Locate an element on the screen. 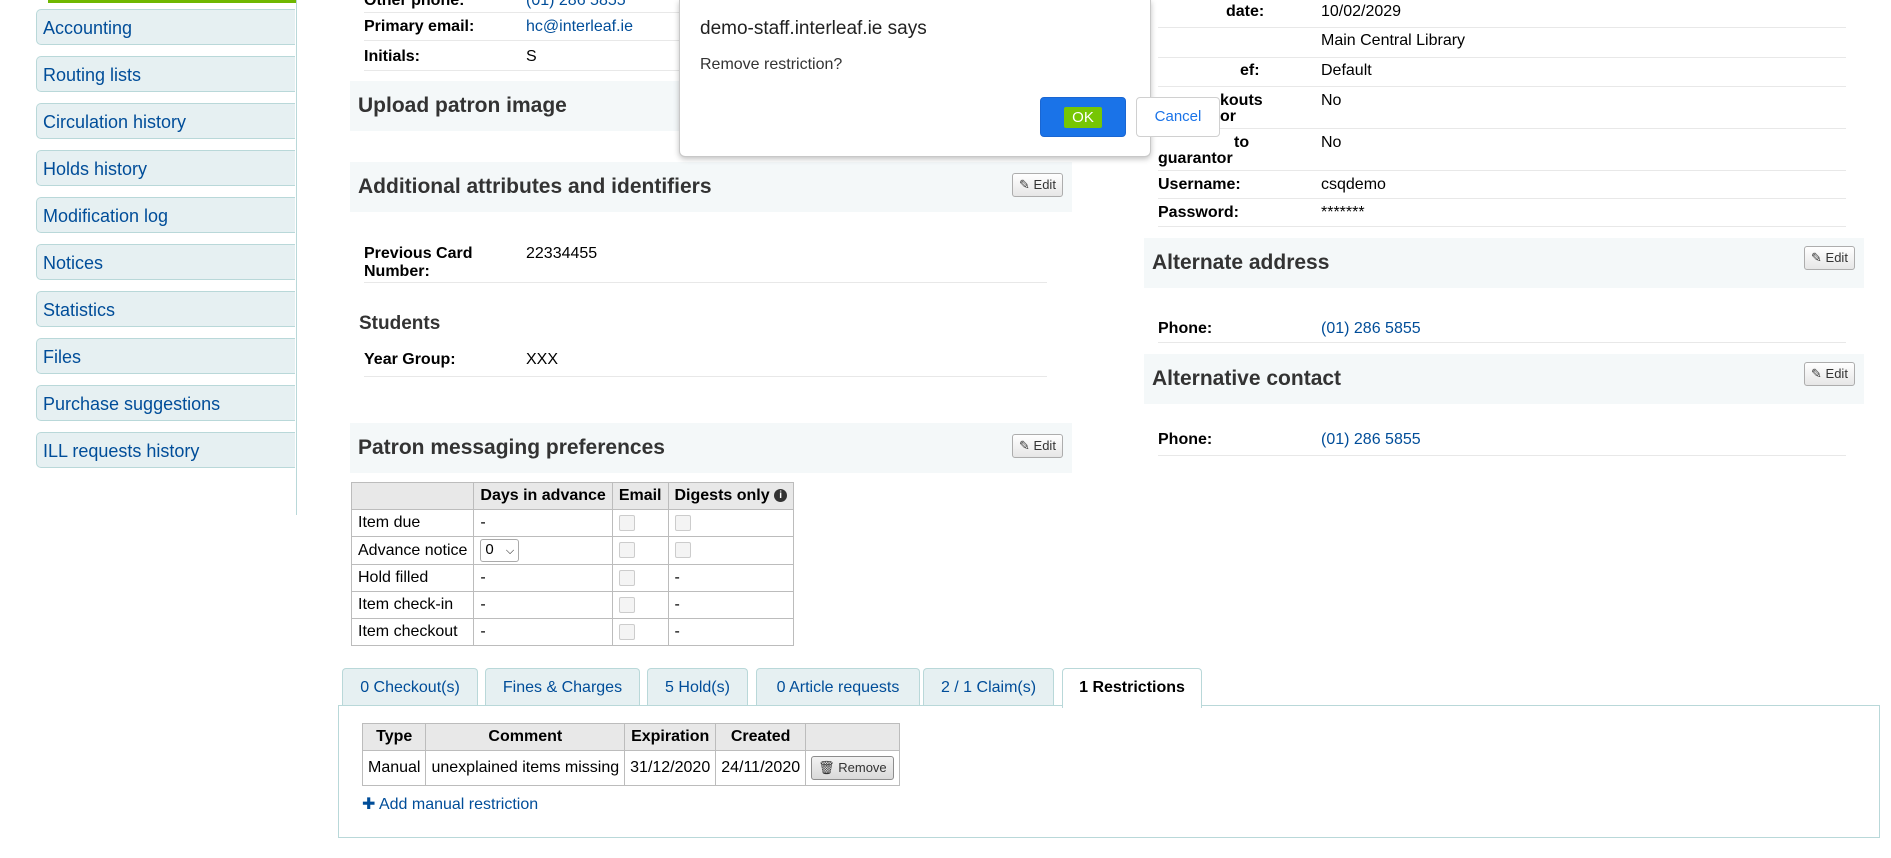 The height and width of the screenshot is (858, 1891). edit-alternate-address-button: ✎ Edit is located at coordinates (1829, 258).